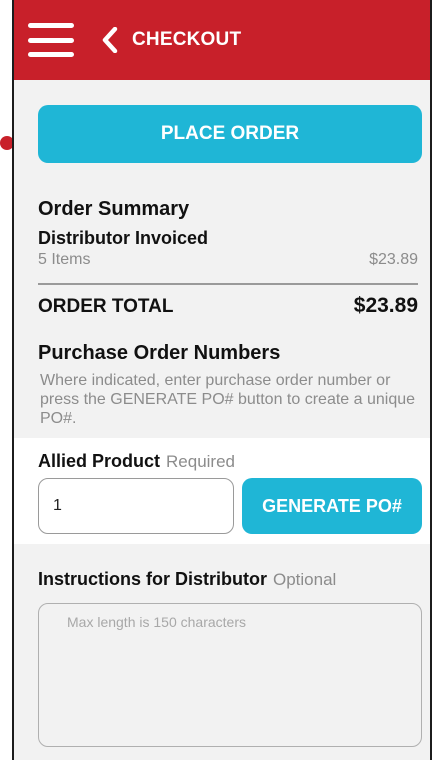  I want to click on page-title: CHECKOUT, so click(187, 39).